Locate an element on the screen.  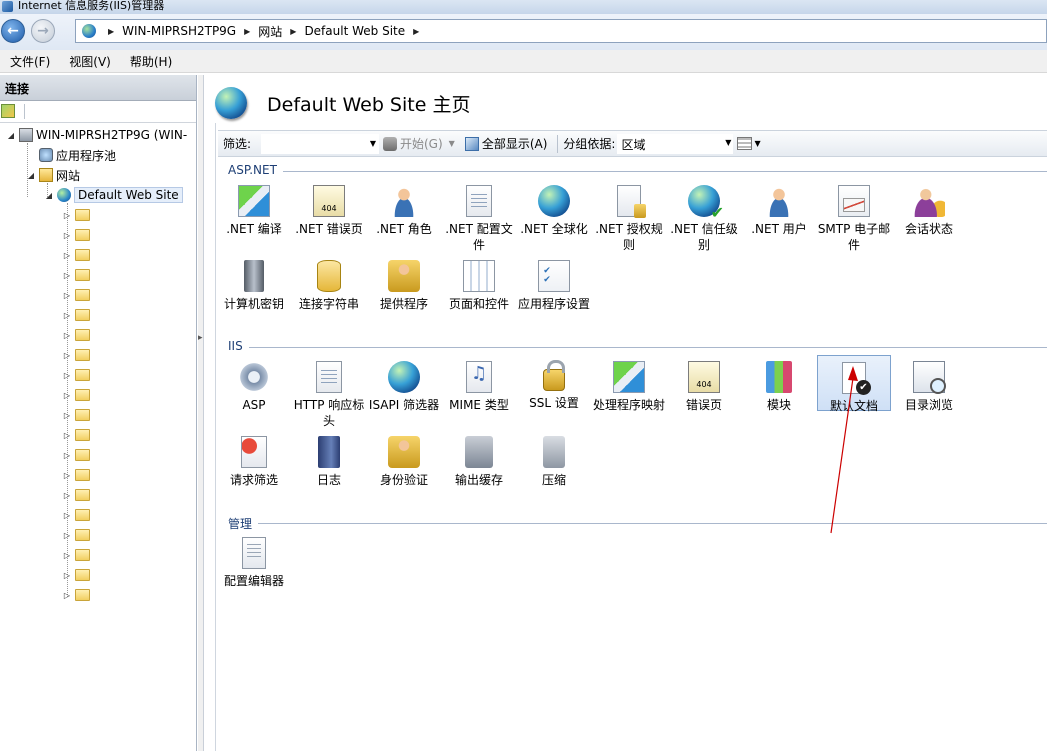
tree-node-app-pools: 应用程序池 is located at coordinates (71, 155).